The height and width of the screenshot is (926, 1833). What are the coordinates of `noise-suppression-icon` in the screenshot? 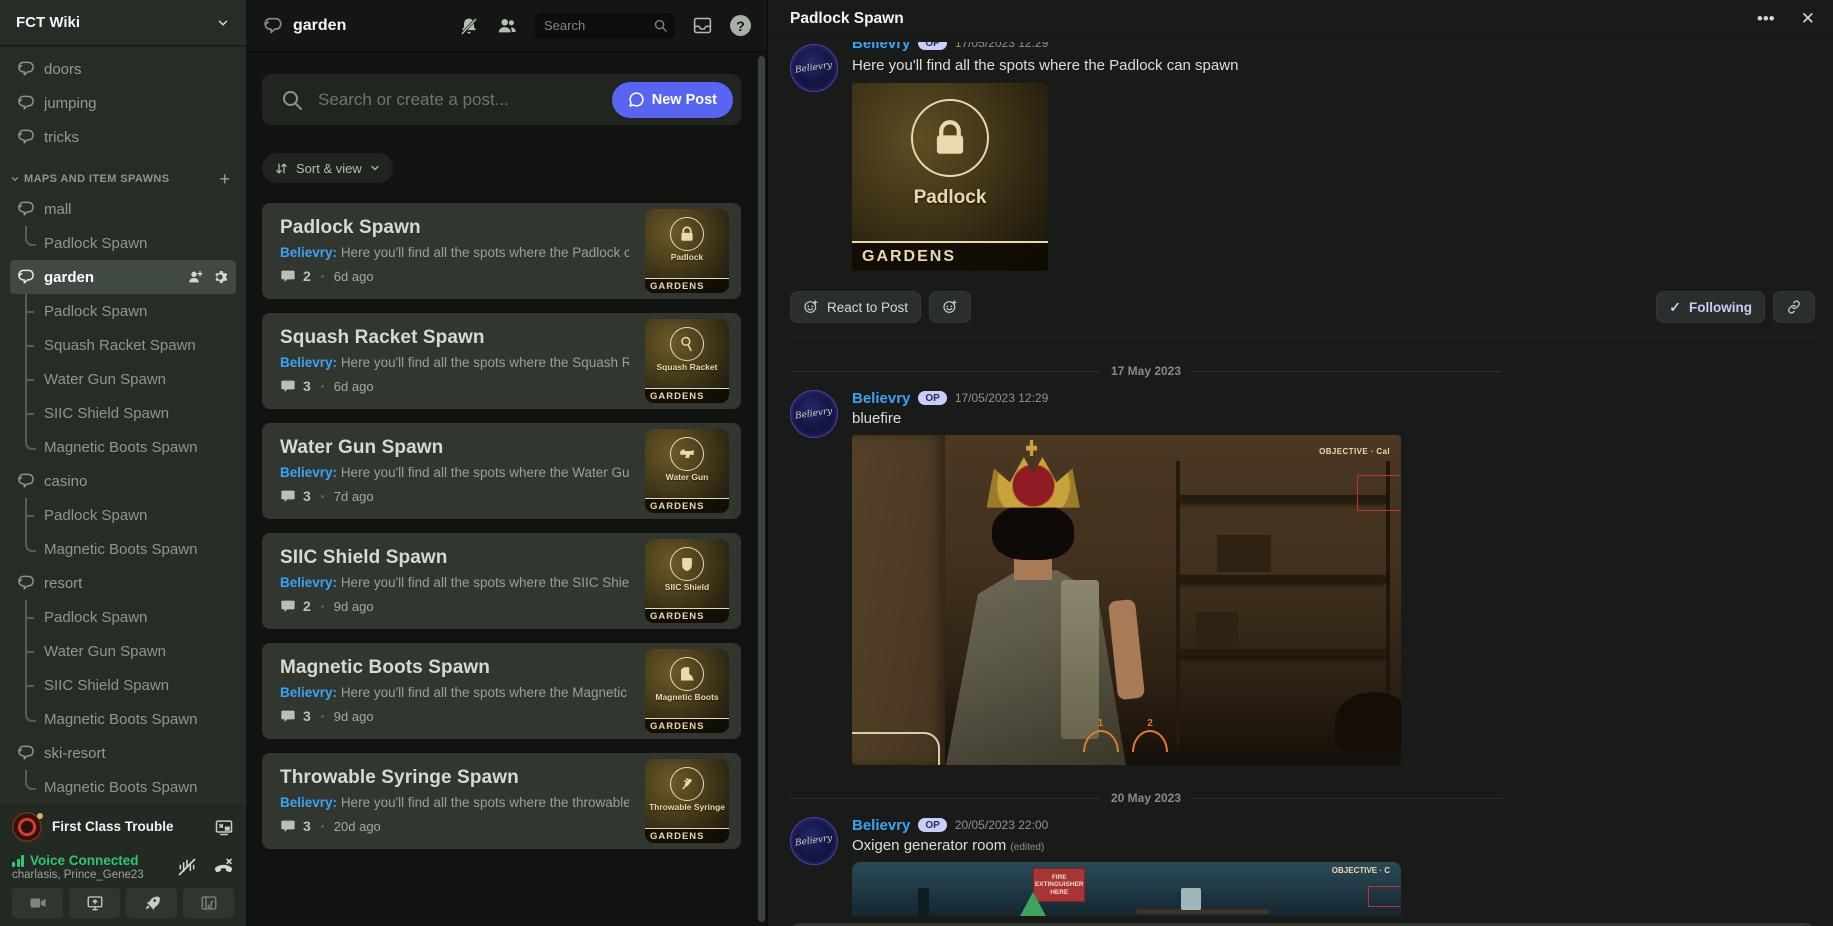 It's located at (187, 867).